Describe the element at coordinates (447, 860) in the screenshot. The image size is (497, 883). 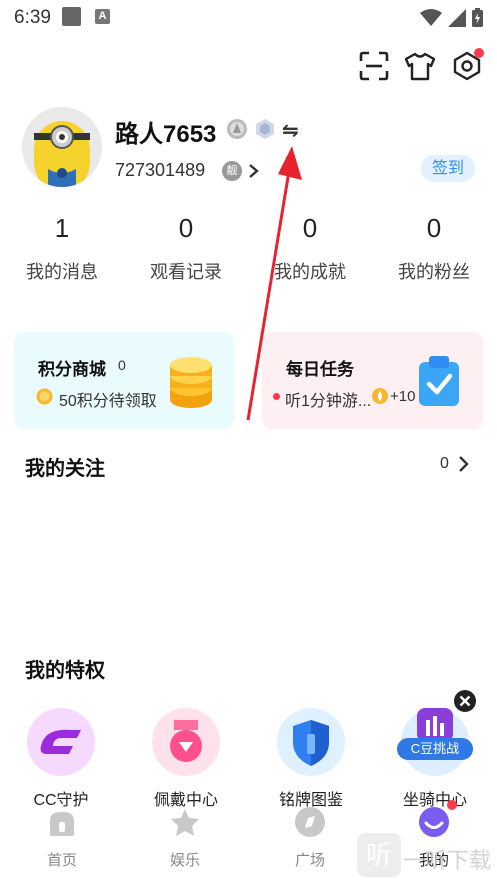
I see `watermark-text: 一听下载` at that location.